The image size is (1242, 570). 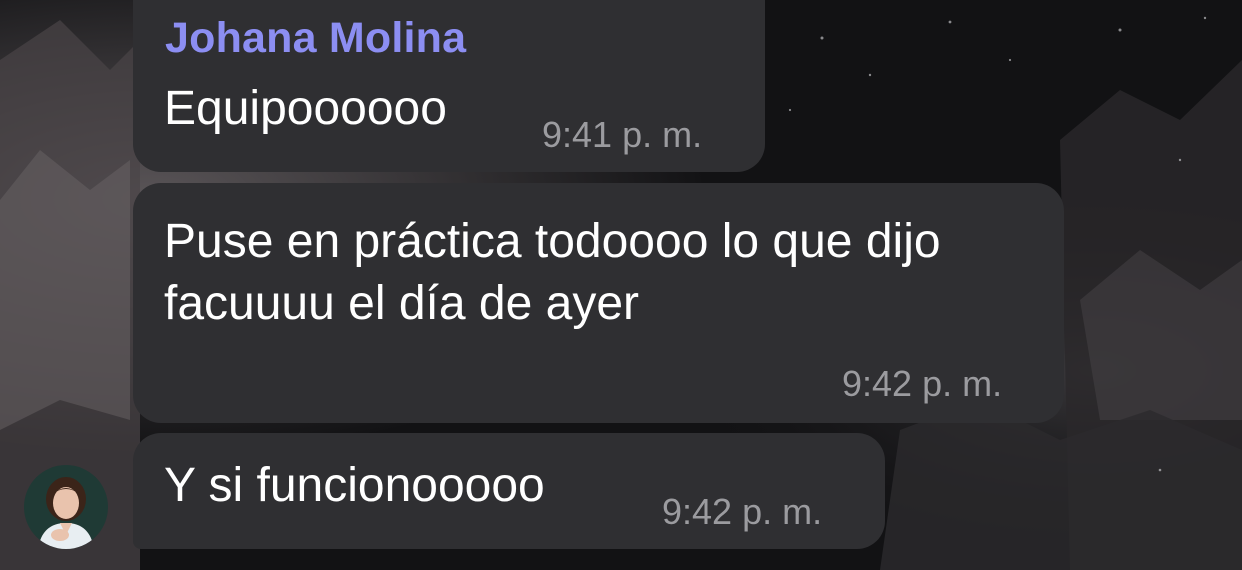 I want to click on message-text: Equipoooooo, so click(x=305, y=108).